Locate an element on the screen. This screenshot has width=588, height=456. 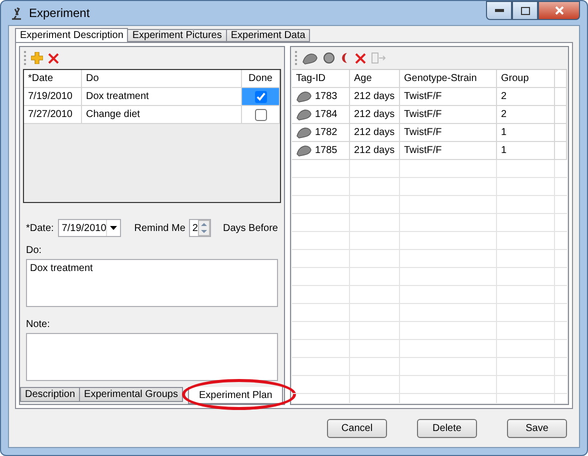
column-header: Age is located at coordinates (375, 79).